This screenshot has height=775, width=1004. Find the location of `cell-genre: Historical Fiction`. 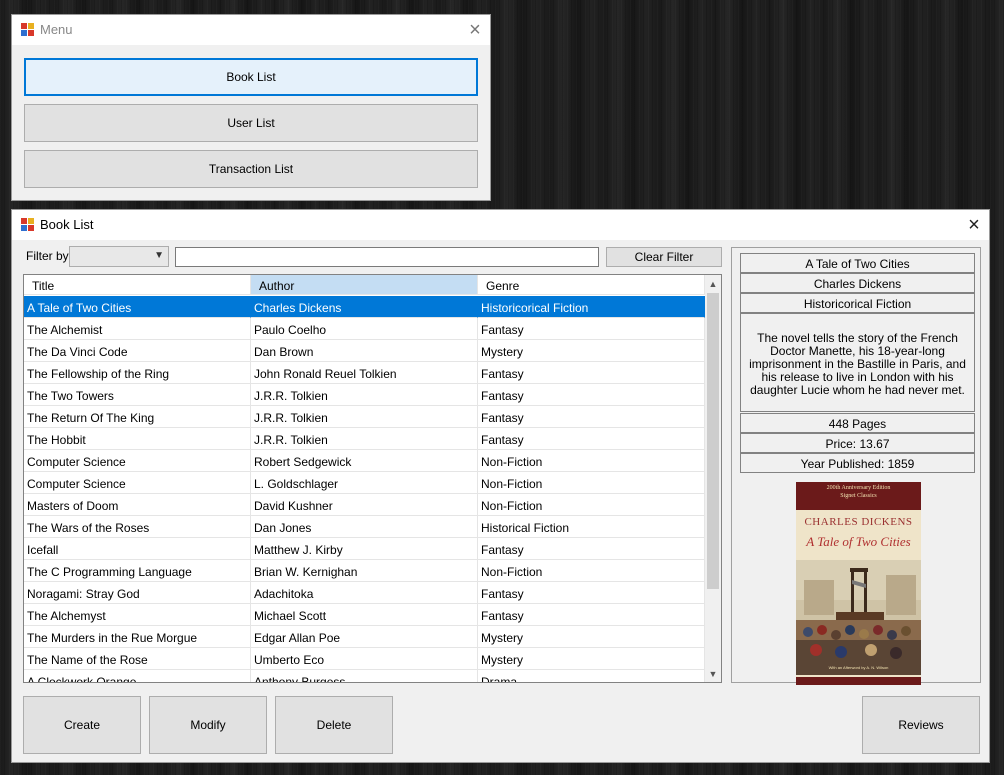

cell-genre: Historical Fiction is located at coordinates (591, 527).